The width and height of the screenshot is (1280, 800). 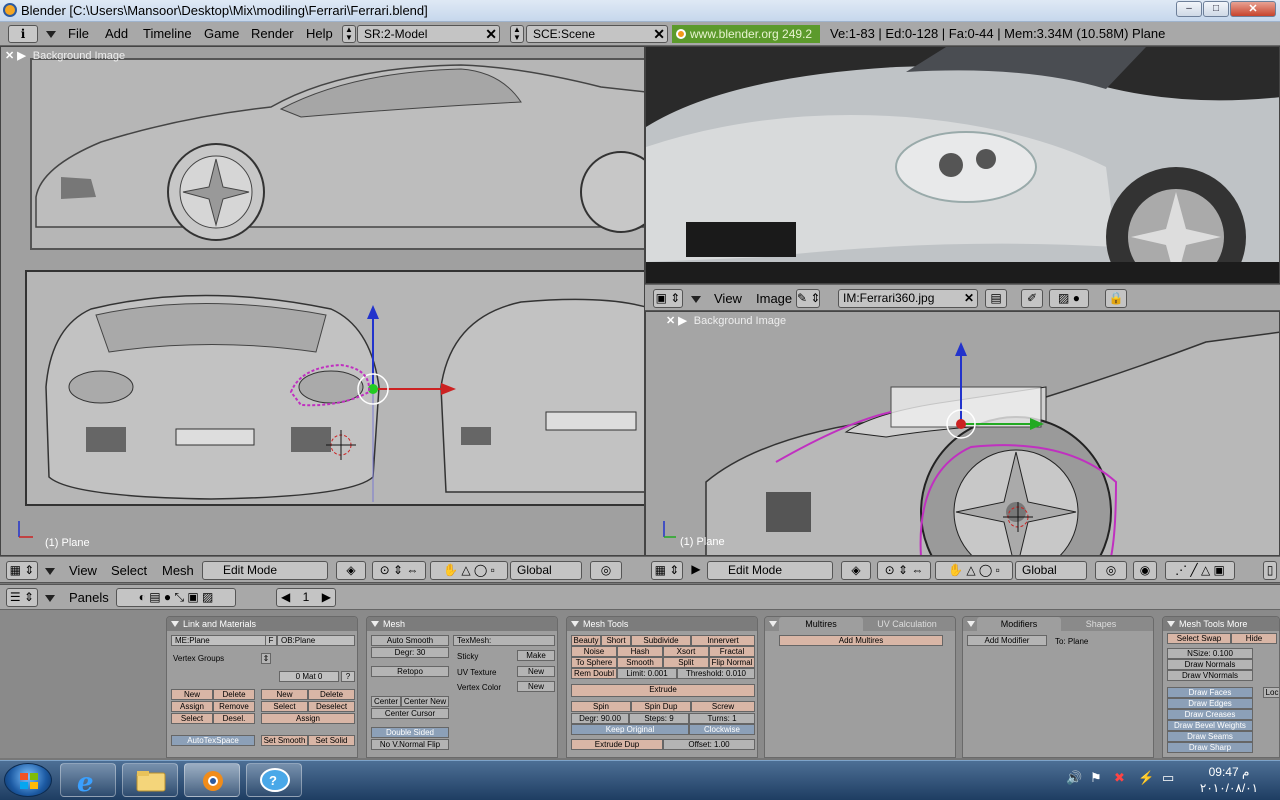 What do you see at coordinates (861, 640) in the screenshot?
I see `add-multires-button: Add Multires` at bounding box center [861, 640].